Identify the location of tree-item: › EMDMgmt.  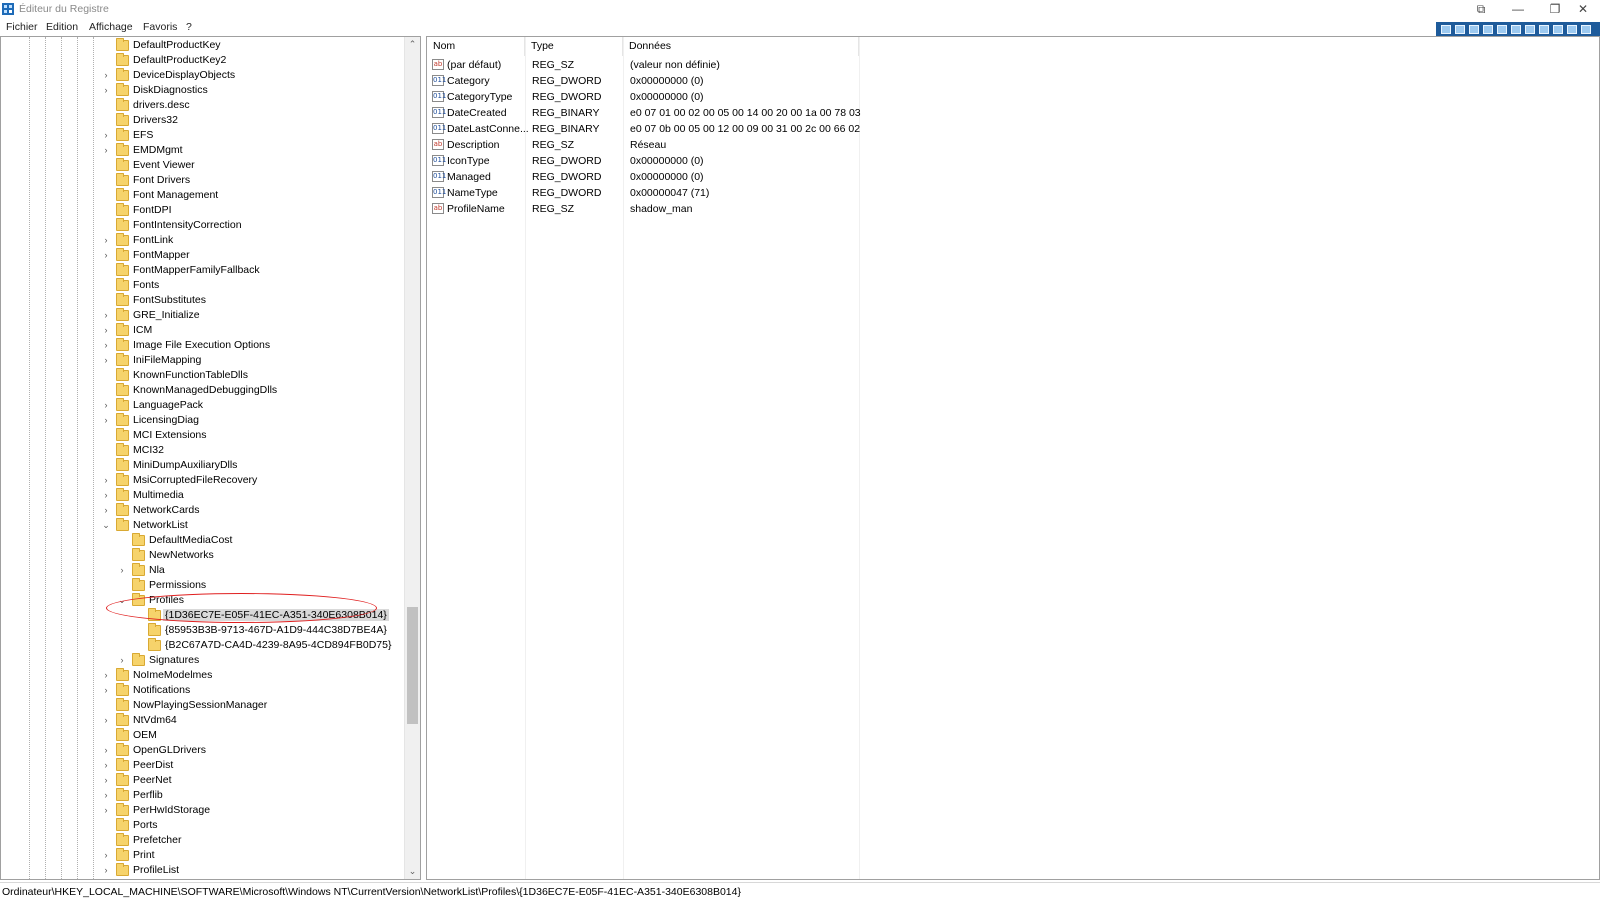
(203, 150).